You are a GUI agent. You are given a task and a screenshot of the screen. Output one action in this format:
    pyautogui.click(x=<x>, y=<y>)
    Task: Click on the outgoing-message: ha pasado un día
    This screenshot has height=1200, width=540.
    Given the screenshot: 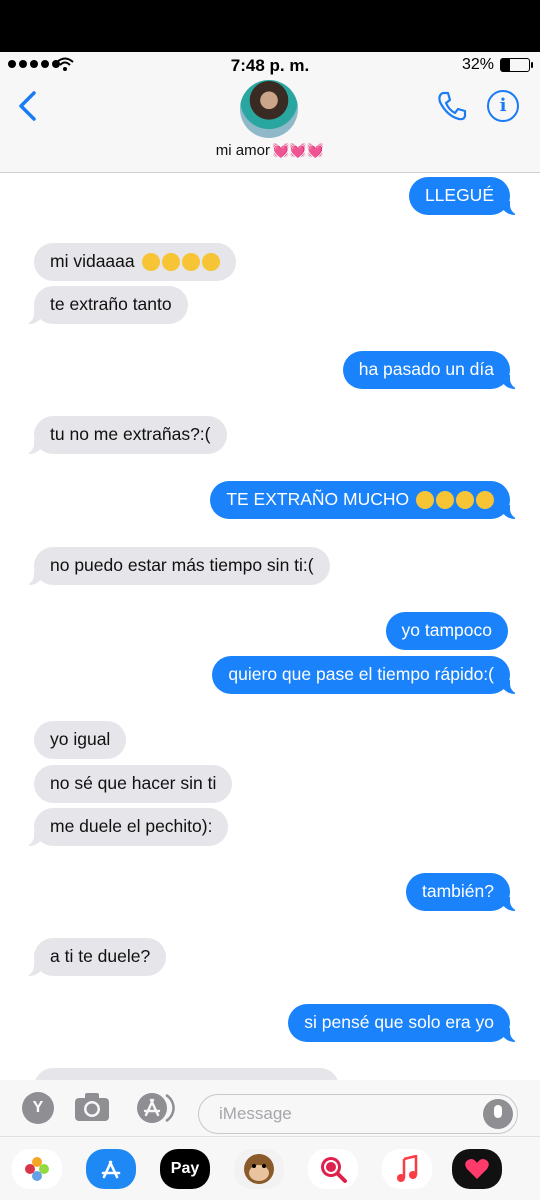 What is the action you would take?
    pyautogui.click(x=431, y=370)
    